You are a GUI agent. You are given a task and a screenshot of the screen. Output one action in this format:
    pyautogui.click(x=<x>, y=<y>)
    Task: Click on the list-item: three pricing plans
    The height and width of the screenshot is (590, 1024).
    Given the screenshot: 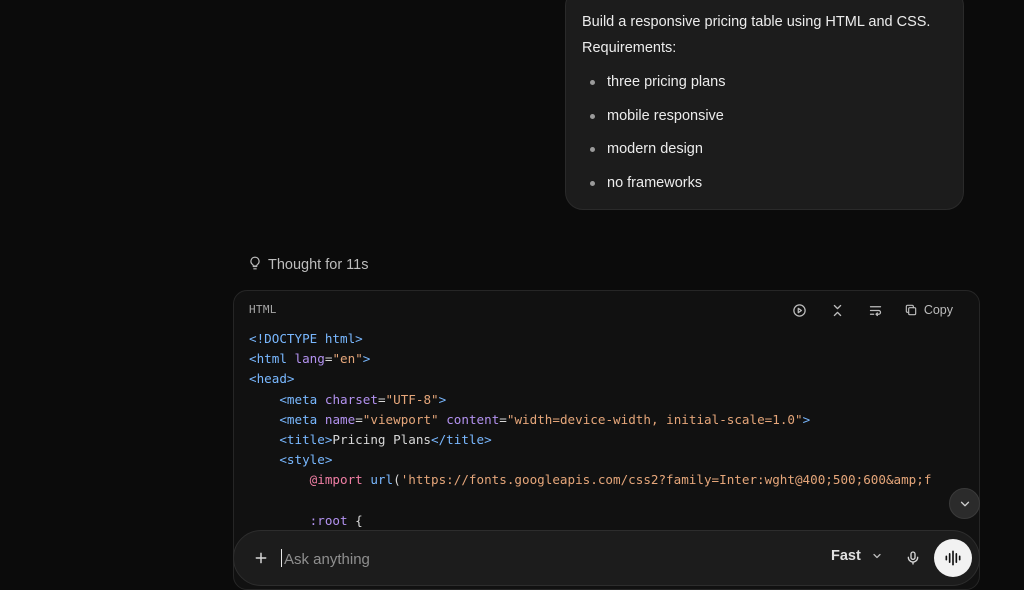 What is the action you would take?
    pyautogui.click(x=768, y=86)
    